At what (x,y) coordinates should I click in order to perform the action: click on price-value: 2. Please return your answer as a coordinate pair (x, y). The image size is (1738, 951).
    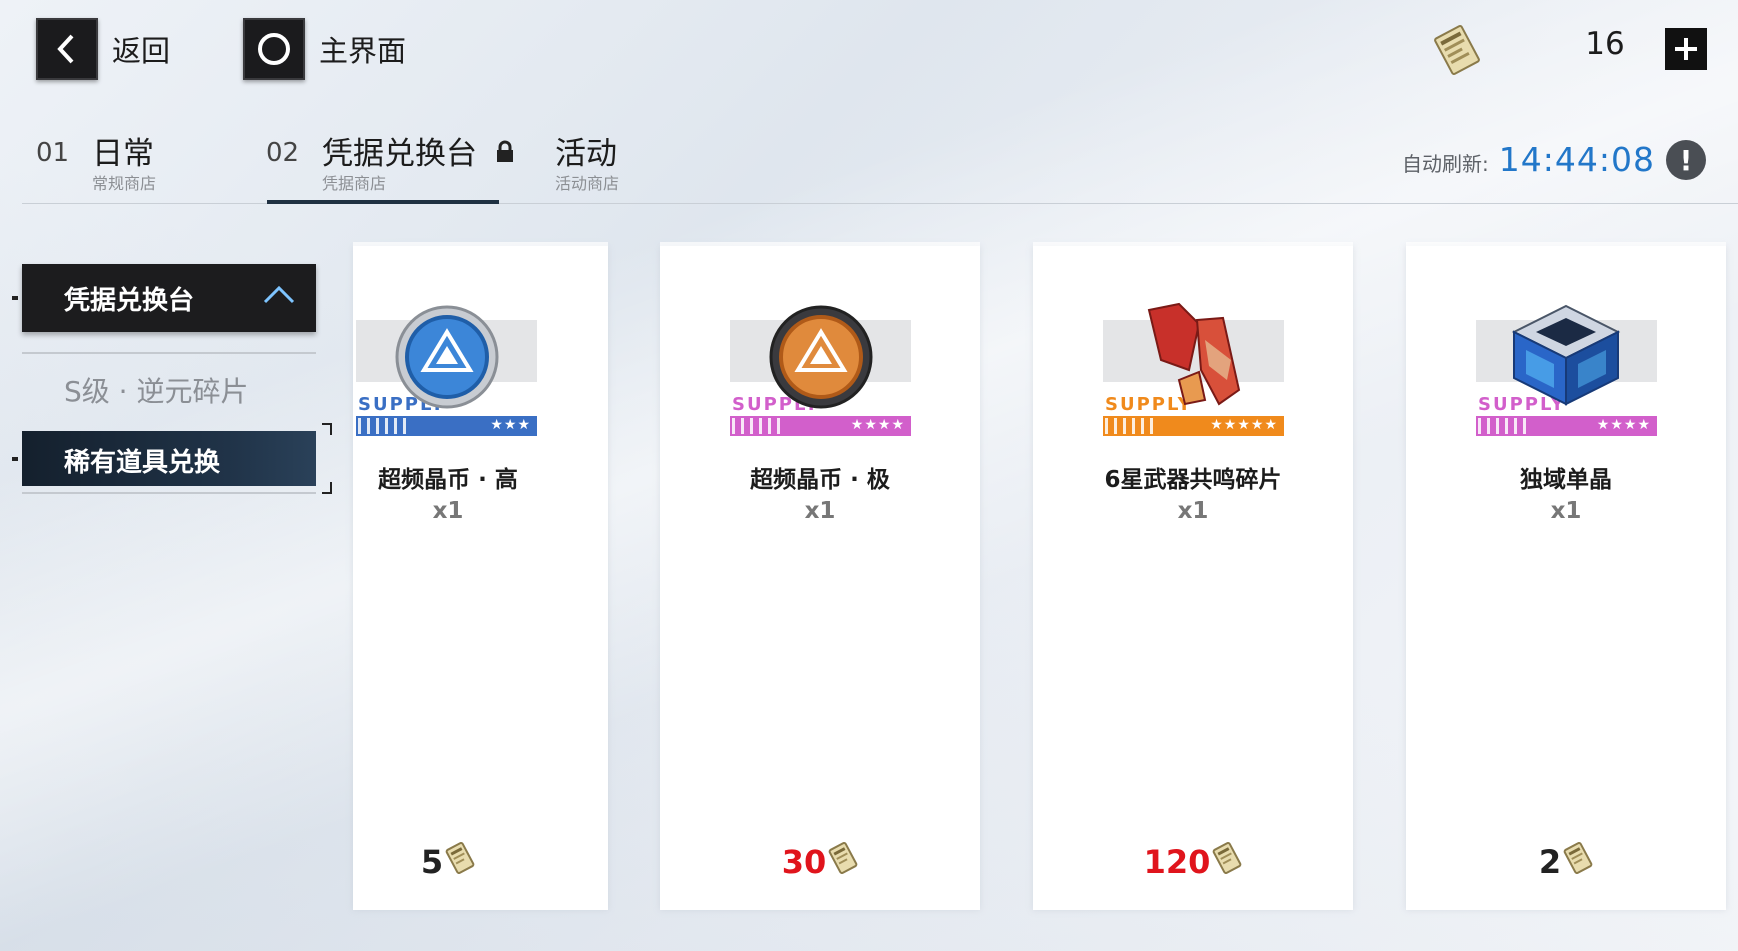
    Looking at the image, I should click on (1550, 862).